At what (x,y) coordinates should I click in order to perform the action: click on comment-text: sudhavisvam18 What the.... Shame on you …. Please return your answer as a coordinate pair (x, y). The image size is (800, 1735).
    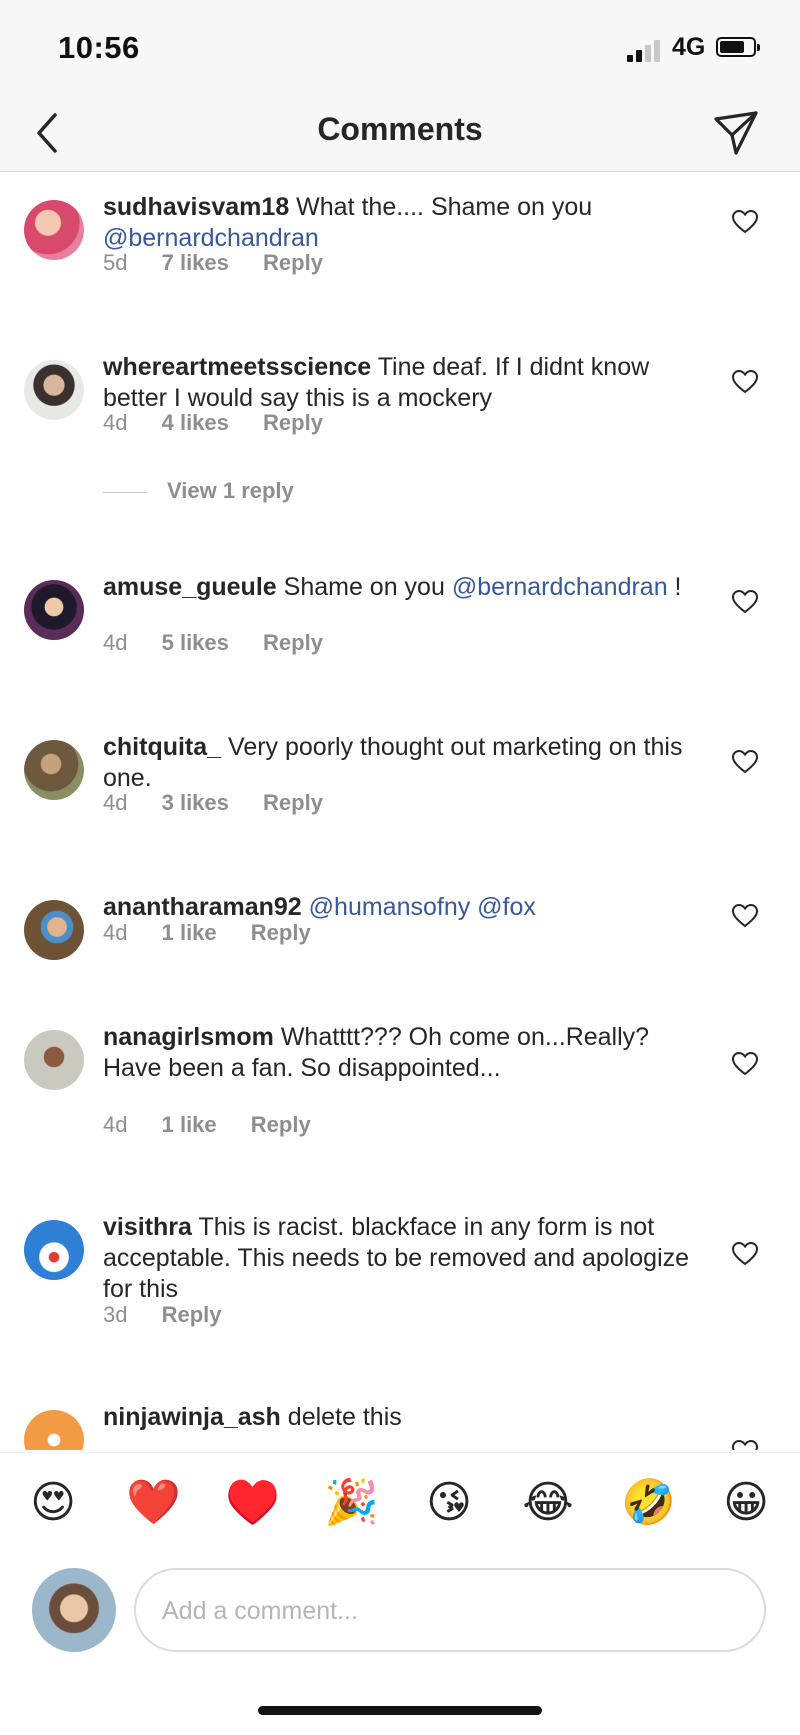
    Looking at the image, I should click on (348, 222).